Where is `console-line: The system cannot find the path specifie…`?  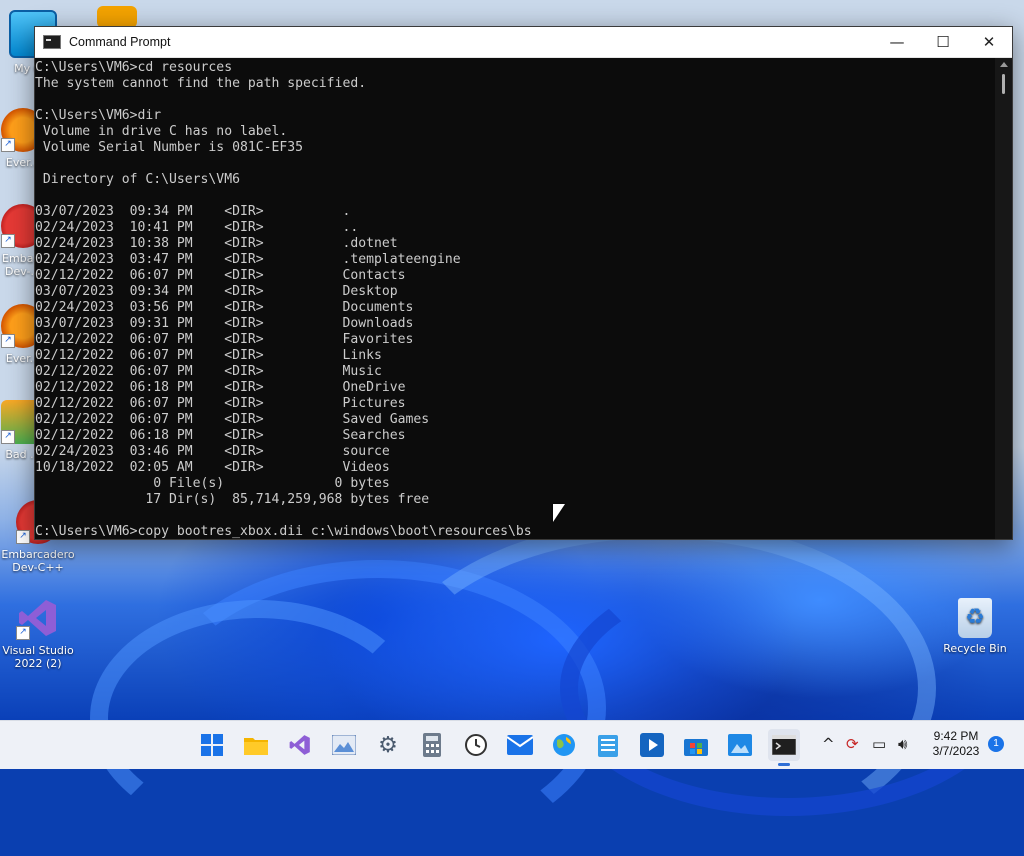 console-line: The system cannot find the path specifie… is located at coordinates (201, 83).